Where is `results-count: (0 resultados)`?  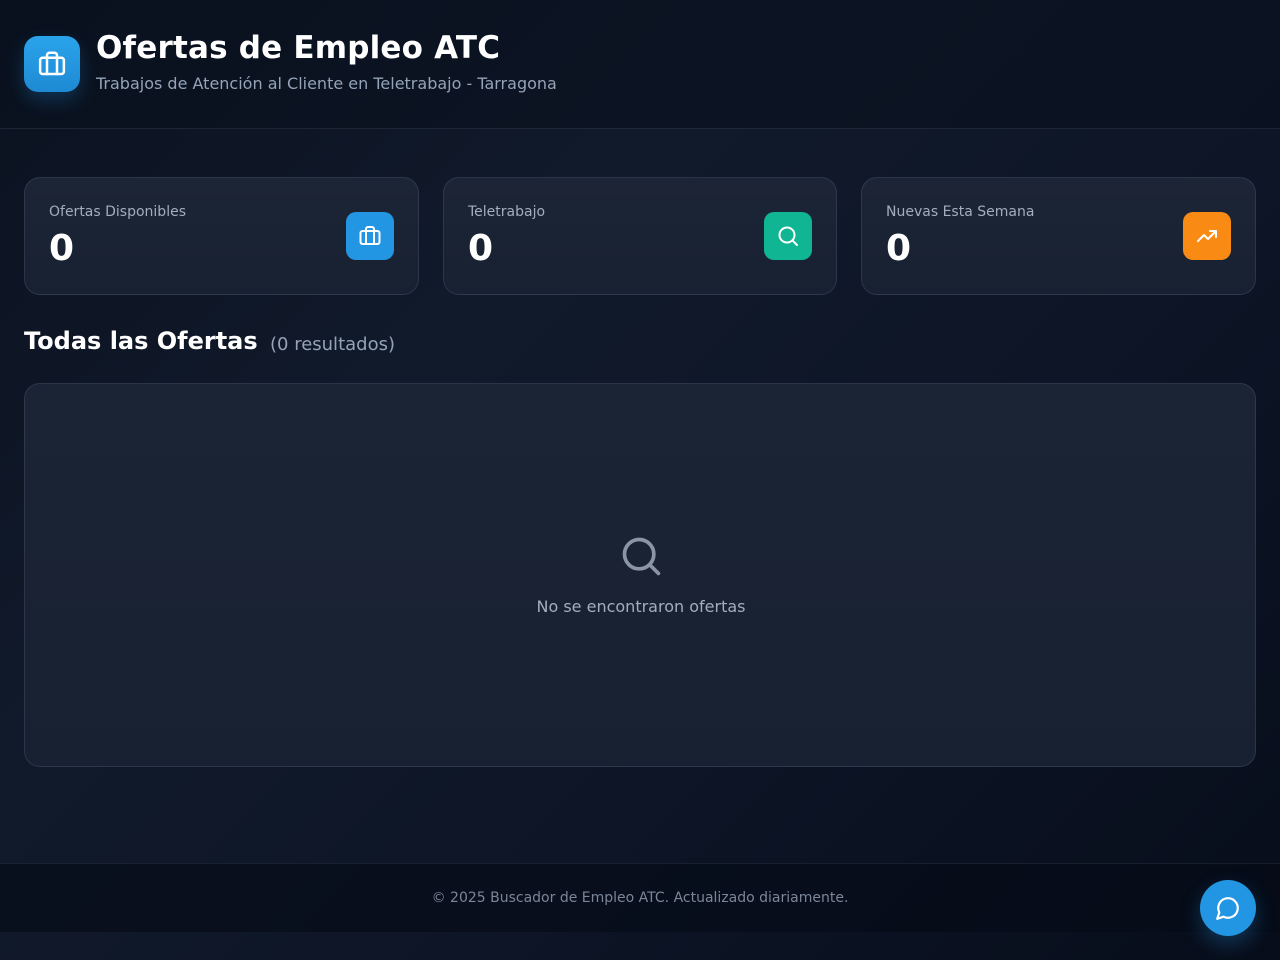 results-count: (0 resultados) is located at coordinates (332, 344).